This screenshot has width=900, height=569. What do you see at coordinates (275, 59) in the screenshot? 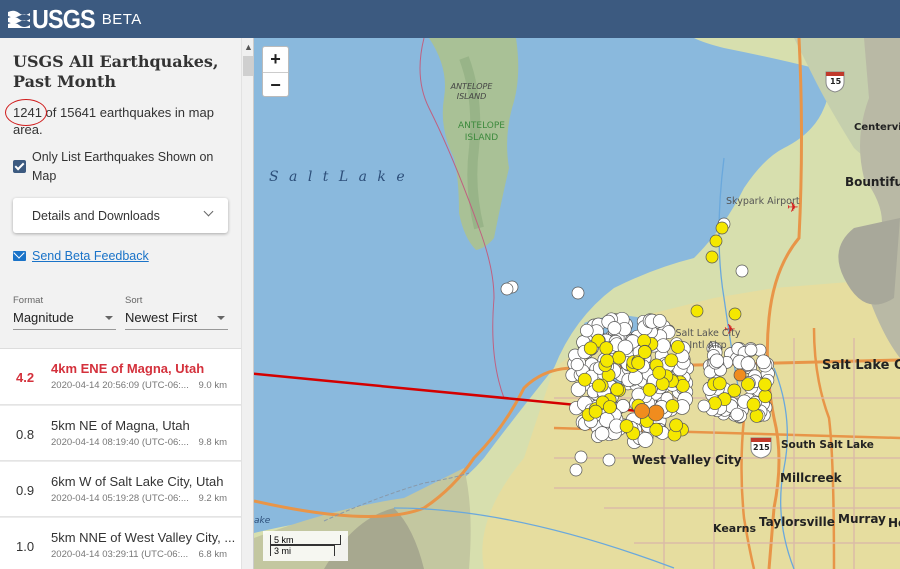
I see `zoom-in-button: +` at bounding box center [275, 59].